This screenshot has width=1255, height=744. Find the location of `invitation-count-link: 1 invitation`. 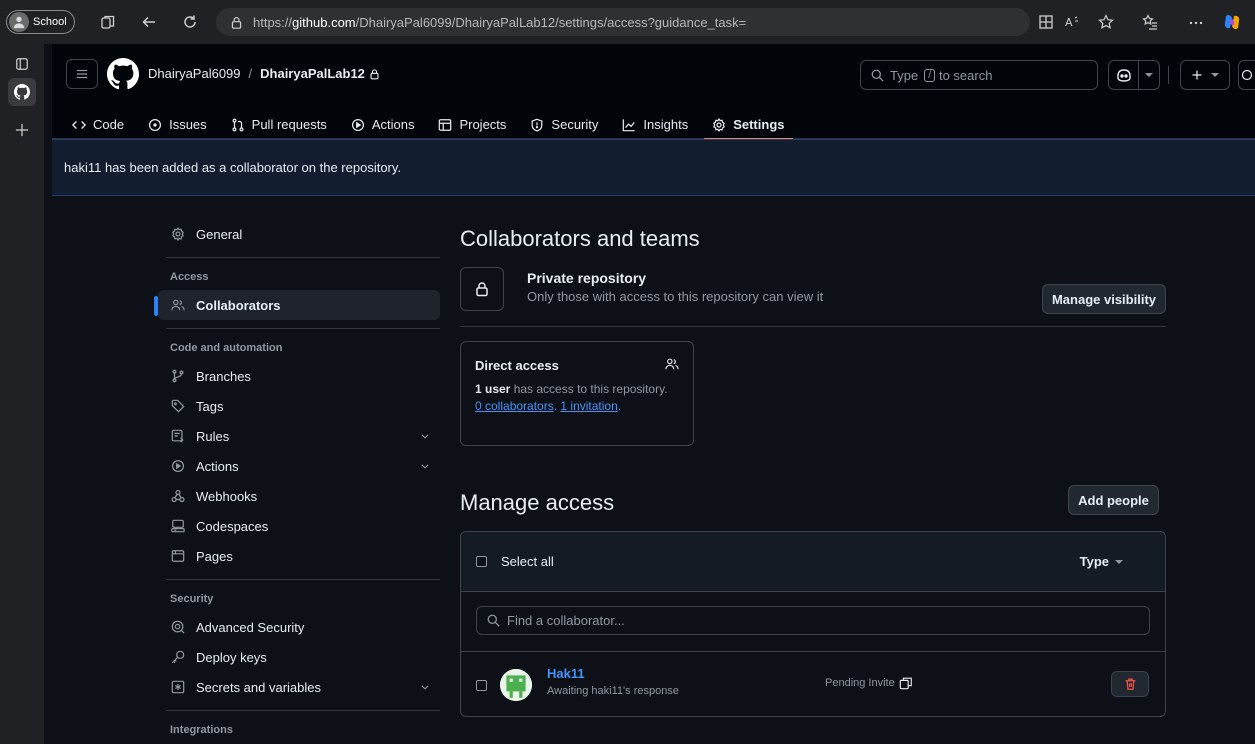

invitation-count-link: 1 invitation is located at coordinates (588, 406).